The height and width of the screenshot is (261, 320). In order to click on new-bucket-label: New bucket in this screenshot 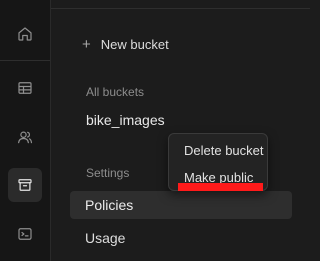, I will do `click(134, 44)`.